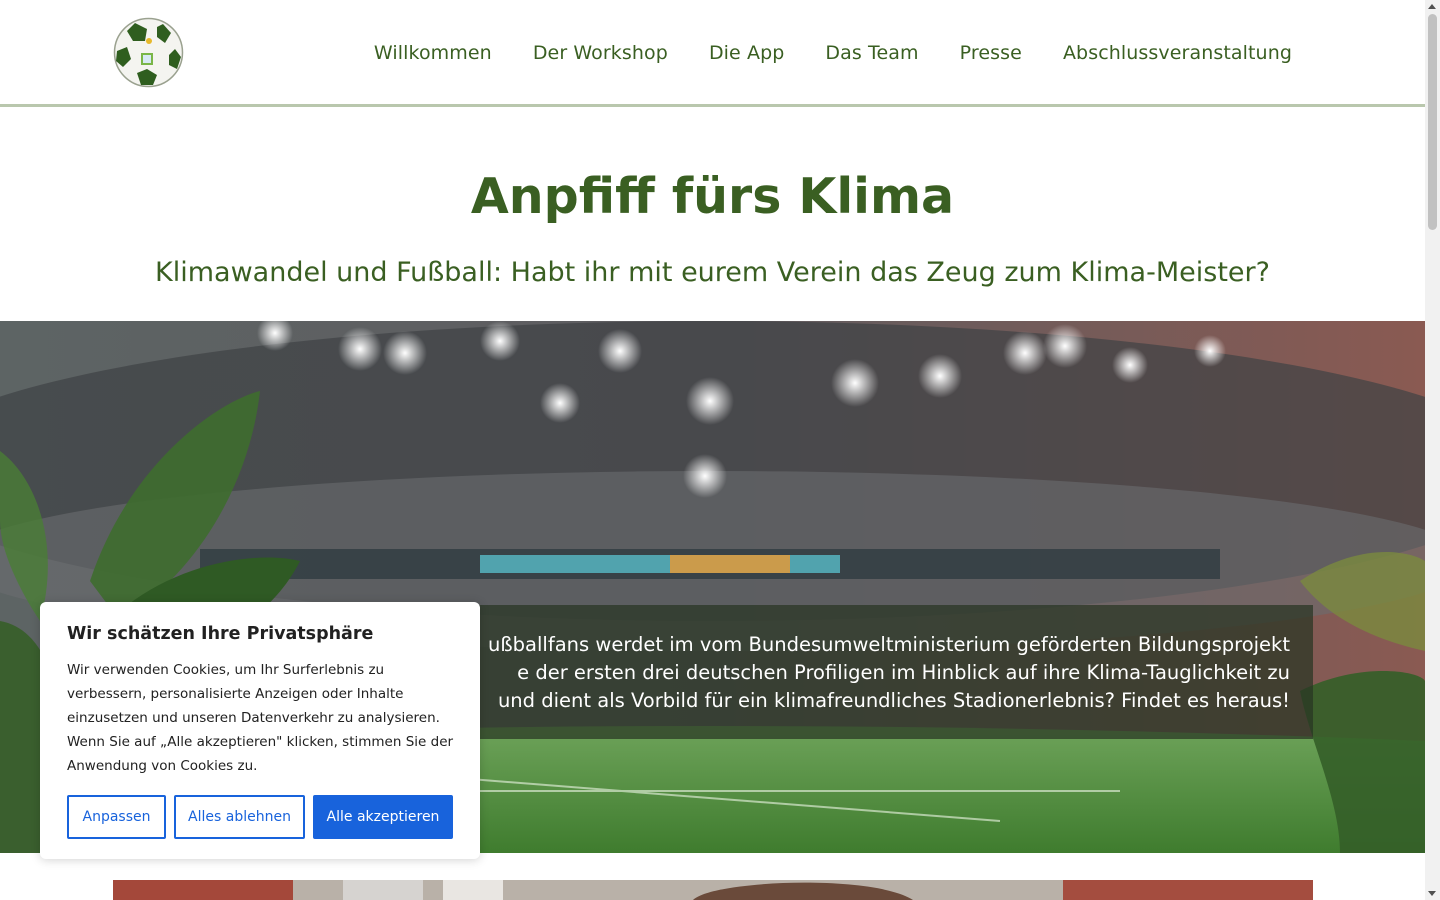 The width and height of the screenshot is (1440, 900). What do you see at coordinates (871, 53) in the screenshot?
I see `nav-das-team: Das Team` at bounding box center [871, 53].